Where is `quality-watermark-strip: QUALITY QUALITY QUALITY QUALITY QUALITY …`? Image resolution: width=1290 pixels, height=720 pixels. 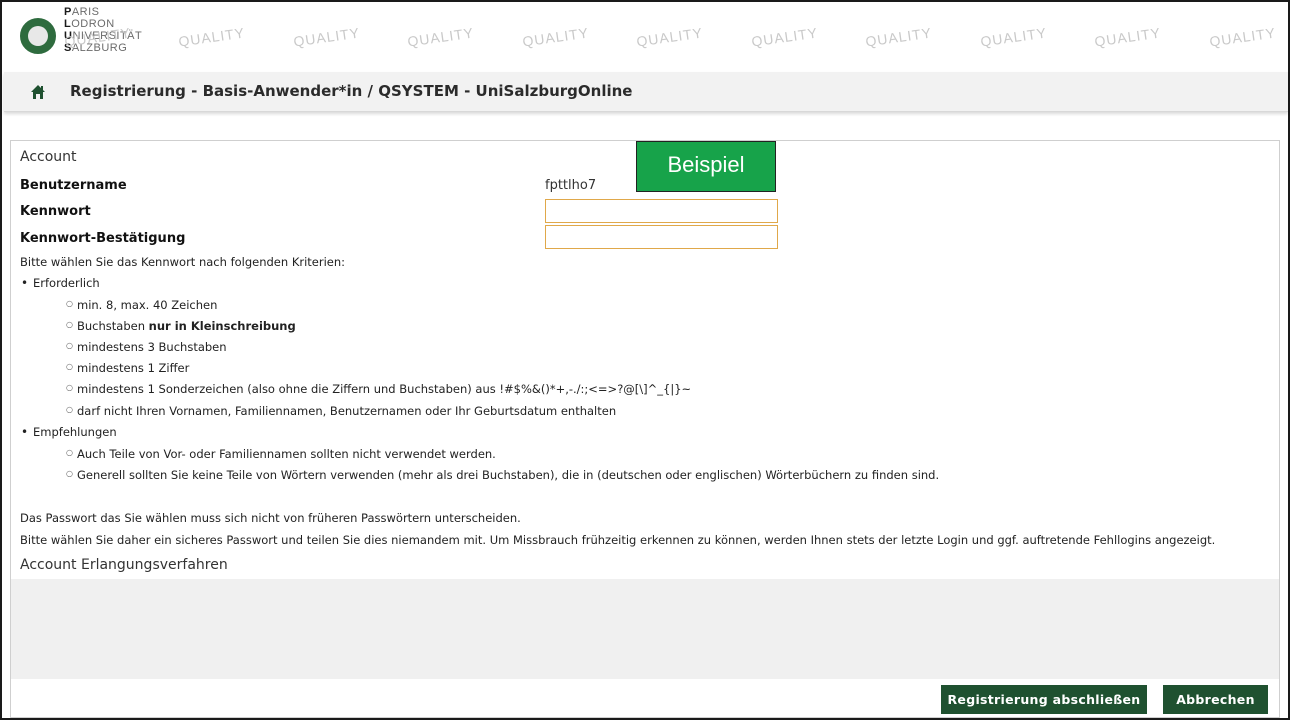 quality-watermark-strip: QUALITY QUALITY QUALITY QUALITY QUALITY … is located at coordinates (677, 41).